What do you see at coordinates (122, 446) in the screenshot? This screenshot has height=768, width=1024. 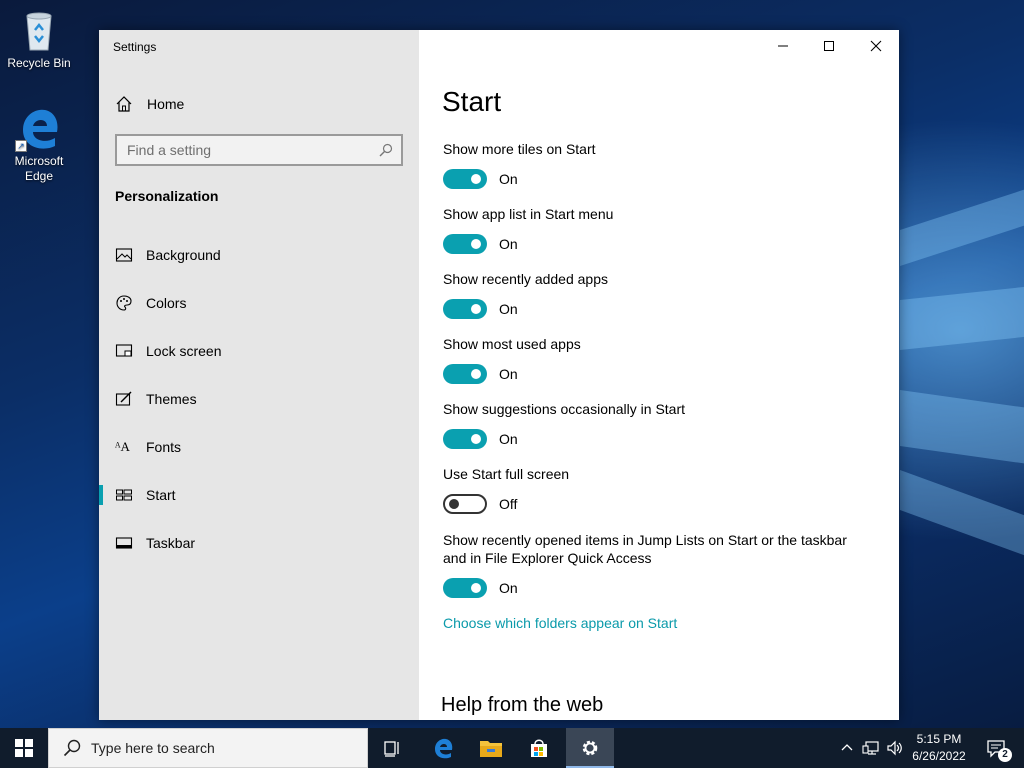 I see `fonts-icon: ᴬA` at bounding box center [122, 446].